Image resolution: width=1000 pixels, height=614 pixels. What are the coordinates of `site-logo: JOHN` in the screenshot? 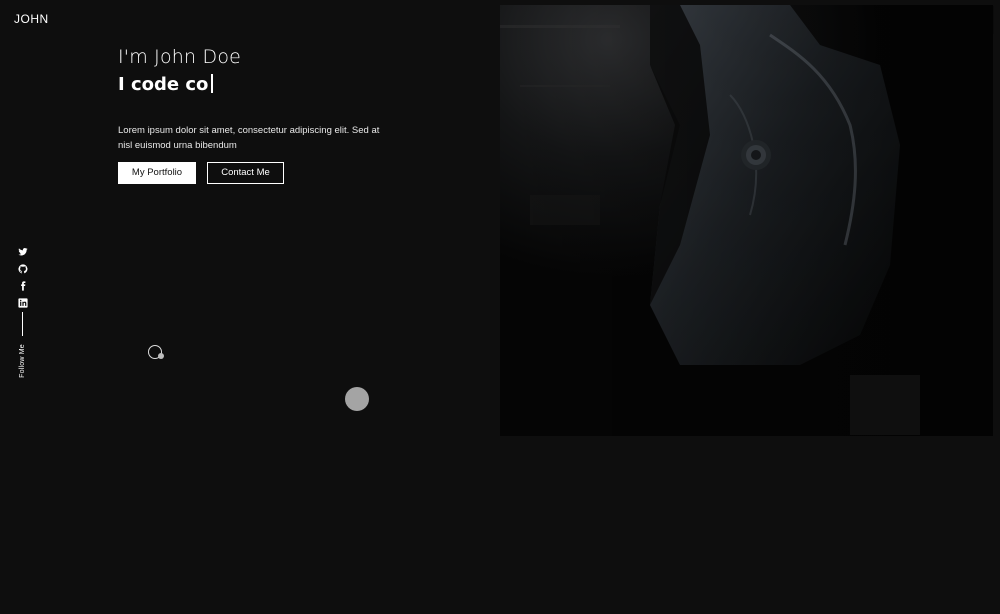 It's located at (31, 19).